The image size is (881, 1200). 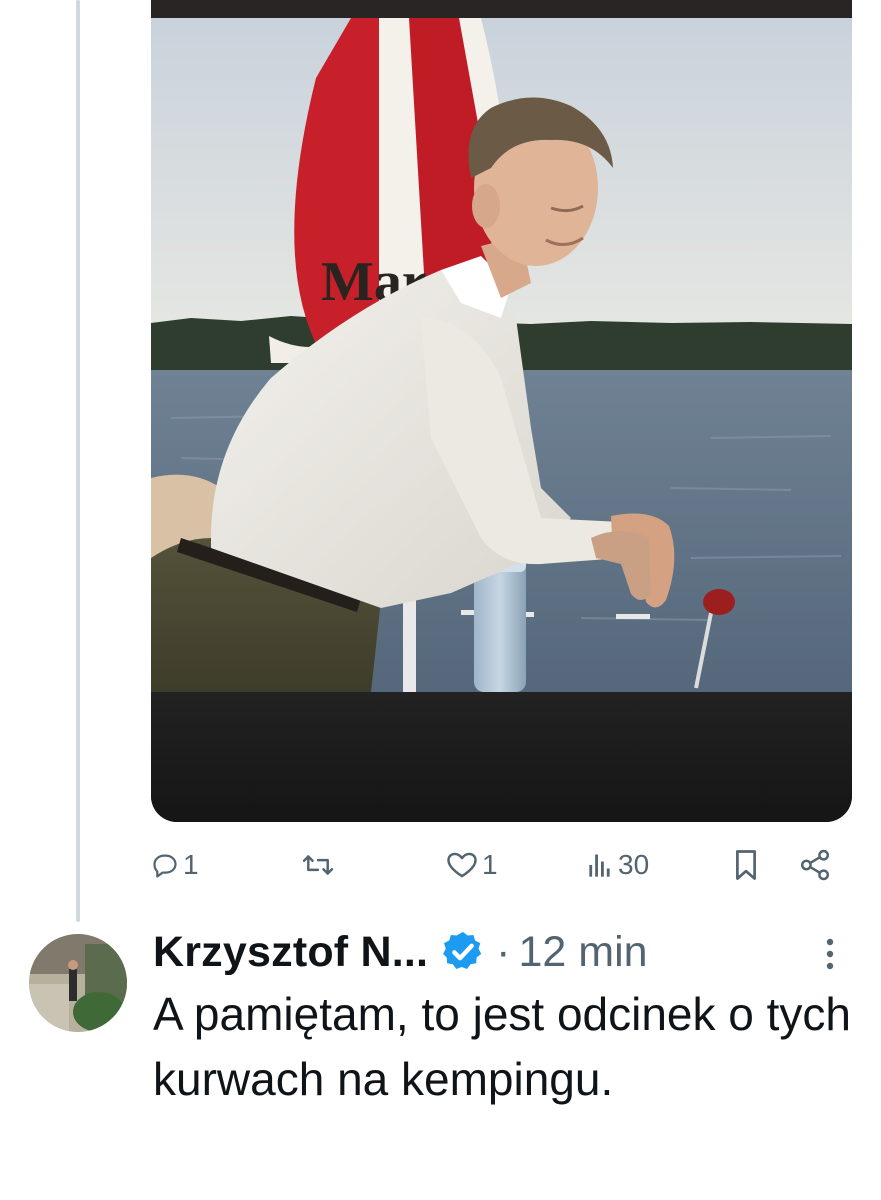 What do you see at coordinates (634, 864) in the screenshot?
I see `views-count: 30` at bounding box center [634, 864].